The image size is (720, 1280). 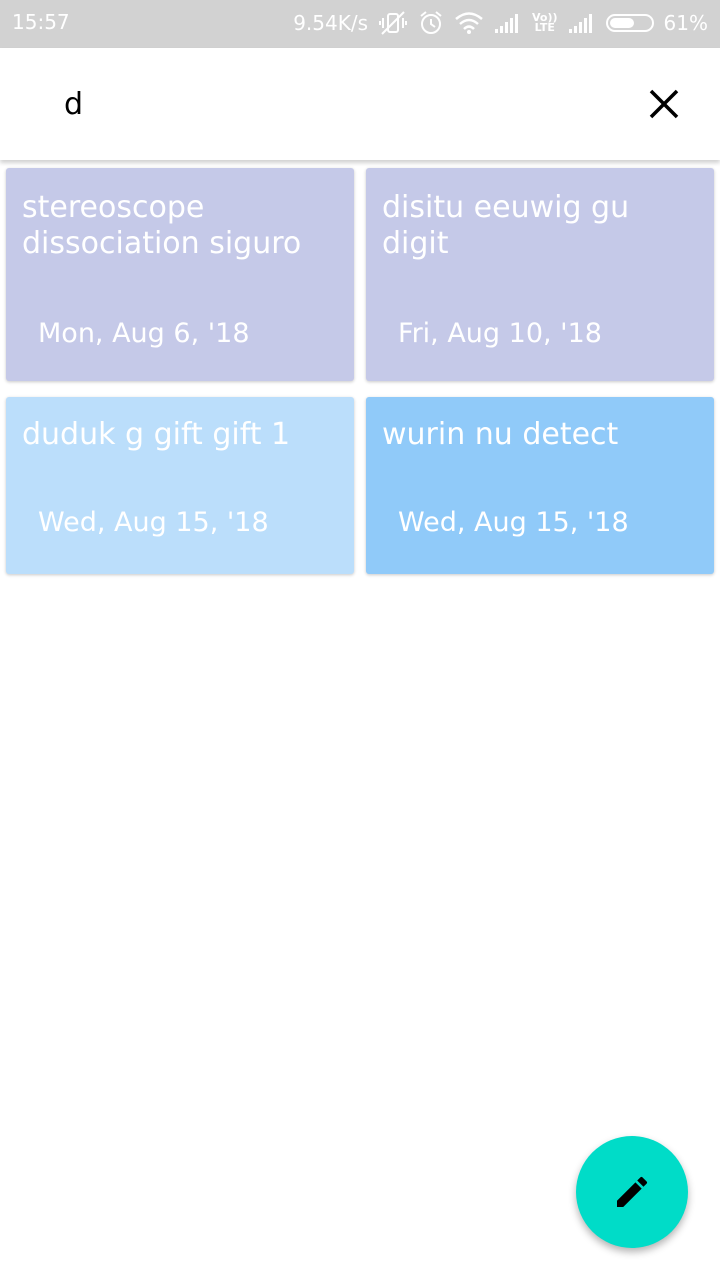 What do you see at coordinates (540, 485) in the screenshot?
I see `note-card: wurin nu detect Wed, Aug 15, '18` at bounding box center [540, 485].